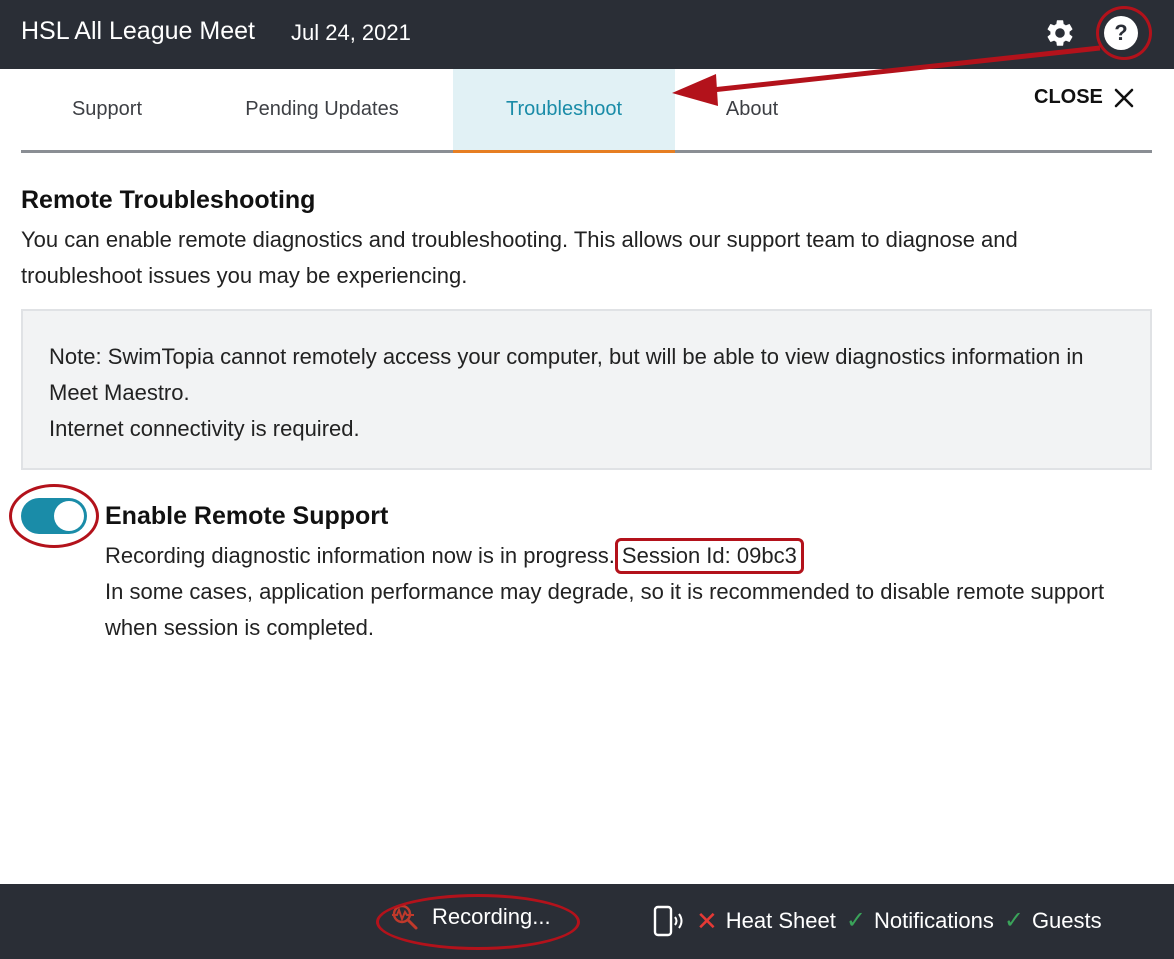  Describe the element at coordinates (933, 920) in the screenshot. I see `notifications-label: Notifications` at that location.